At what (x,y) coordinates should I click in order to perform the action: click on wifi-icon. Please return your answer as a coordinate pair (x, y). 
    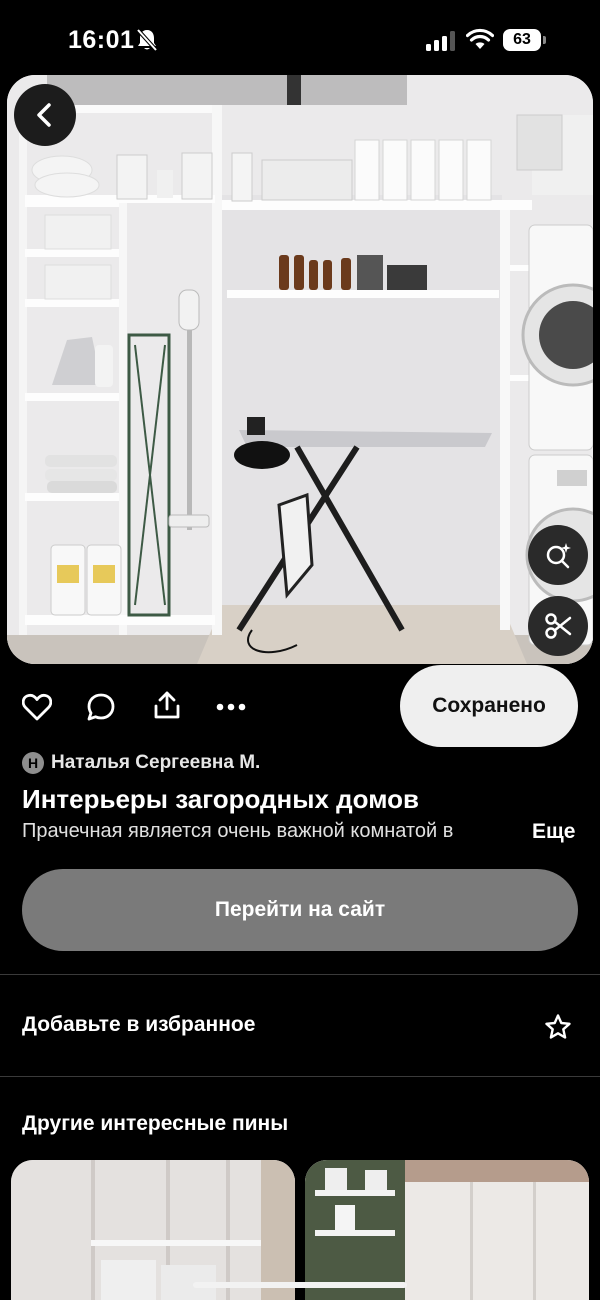
    Looking at the image, I should click on (480, 38).